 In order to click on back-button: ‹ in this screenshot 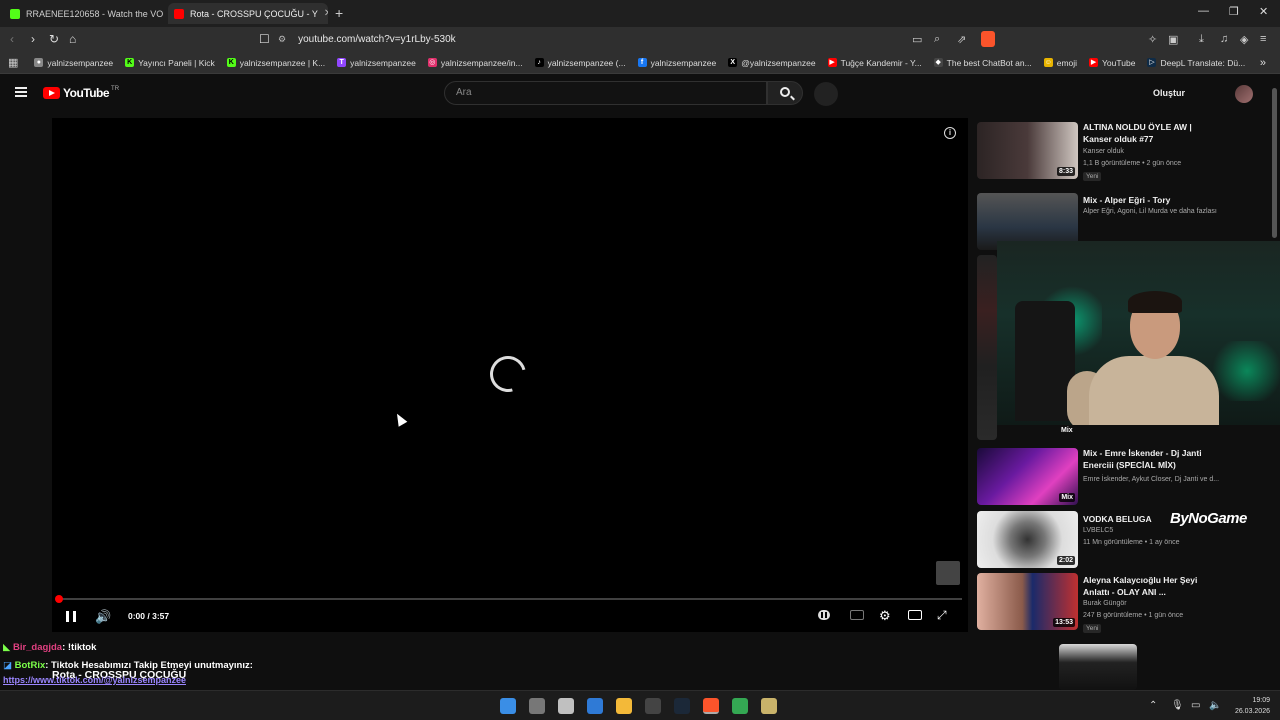, I will do `click(12, 39)`.